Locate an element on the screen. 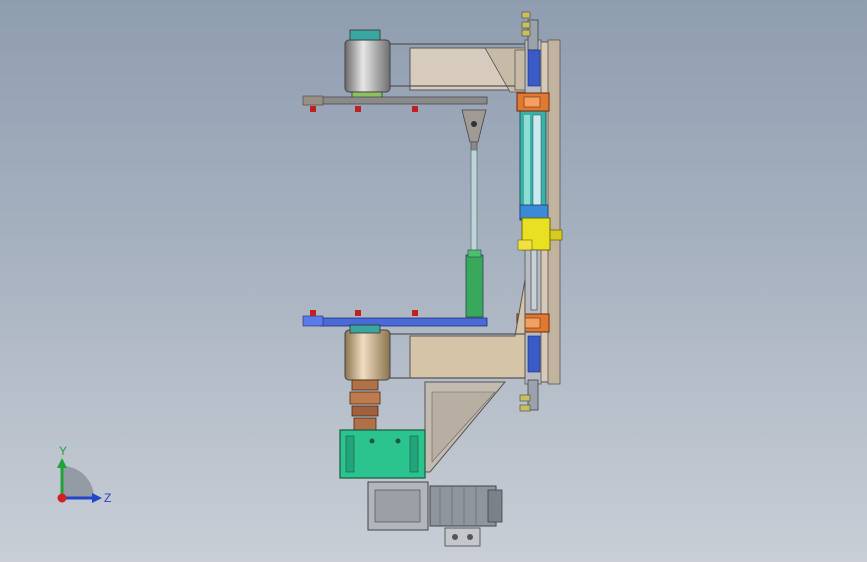 The image size is (867, 562). y-axis-arrowhead-icon is located at coordinates (62, 463).